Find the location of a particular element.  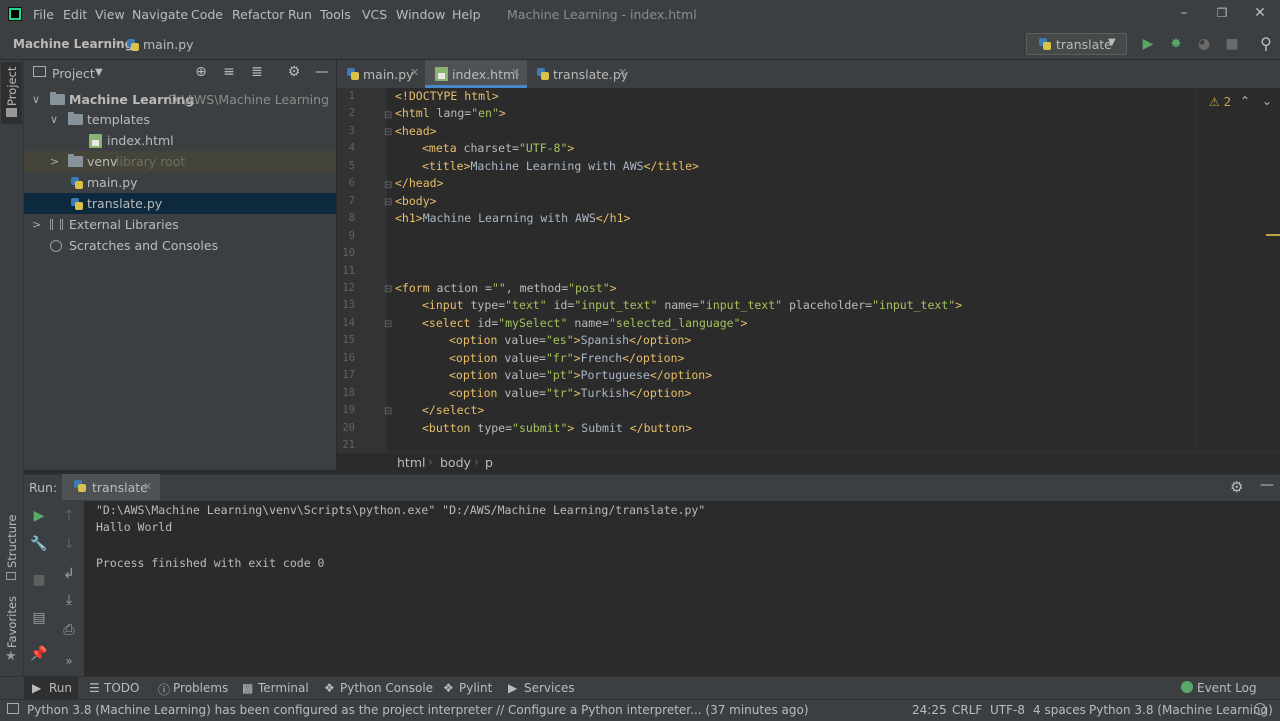

layout-icon: ▤ is located at coordinates (39, 618).